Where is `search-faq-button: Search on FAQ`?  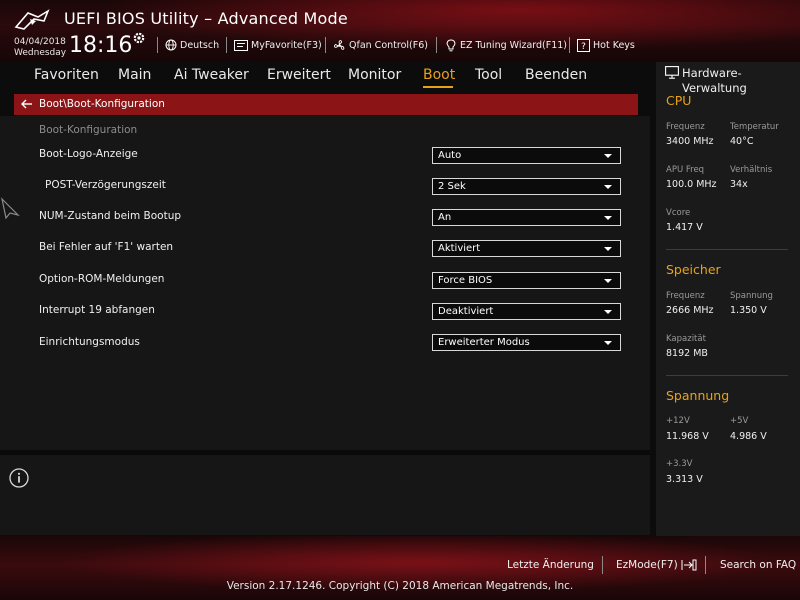
search-faq-button: Search on FAQ is located at coordinates (758, 565).